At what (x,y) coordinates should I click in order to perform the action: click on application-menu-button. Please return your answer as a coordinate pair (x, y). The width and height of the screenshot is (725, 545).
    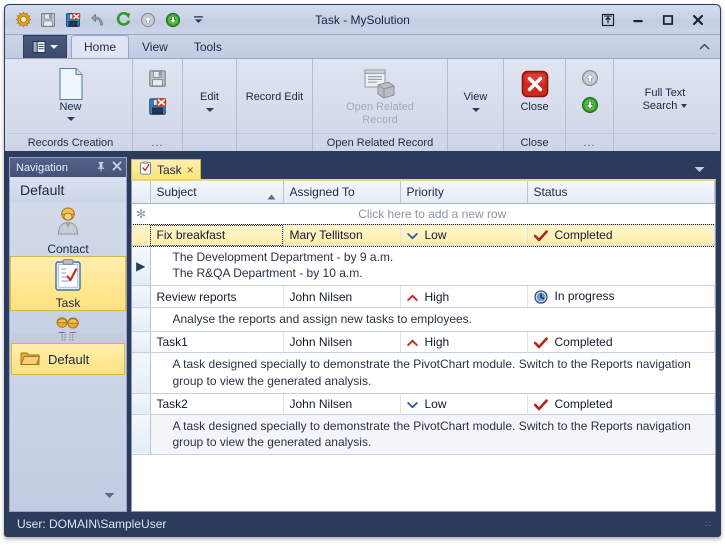
    Looking at the image, I should click on (45, 46).